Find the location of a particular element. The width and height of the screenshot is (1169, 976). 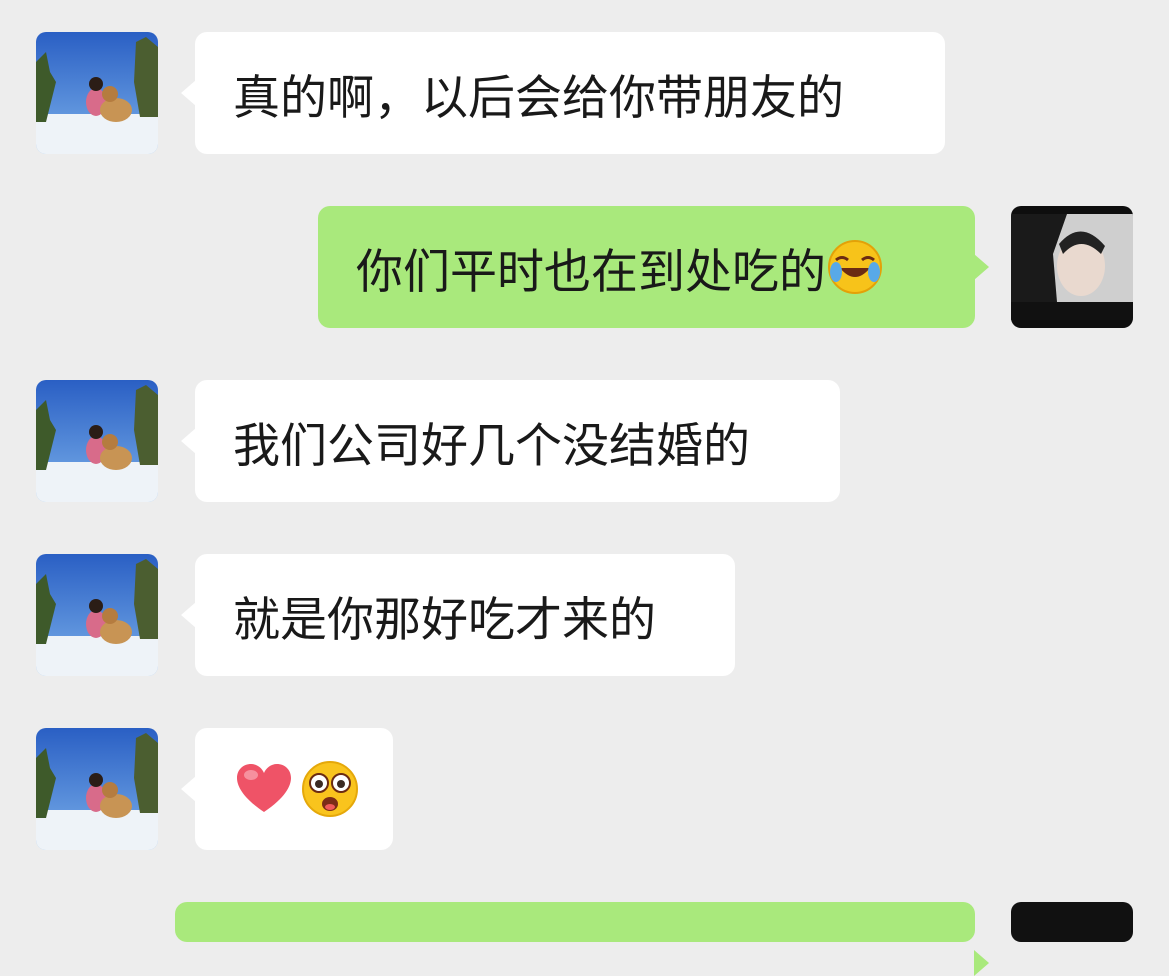

message-bubble: 我们公司好几个没结婚的 is located at coordinates (510, 441).